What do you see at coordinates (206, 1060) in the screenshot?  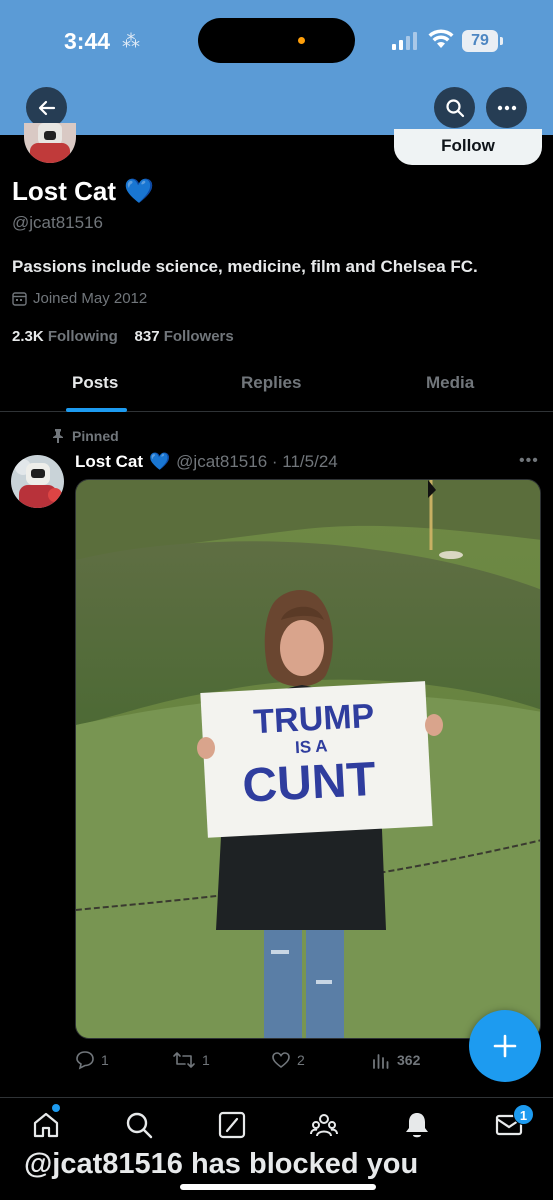 I see `repost-count: 1` at bounding box center [206, 1060].